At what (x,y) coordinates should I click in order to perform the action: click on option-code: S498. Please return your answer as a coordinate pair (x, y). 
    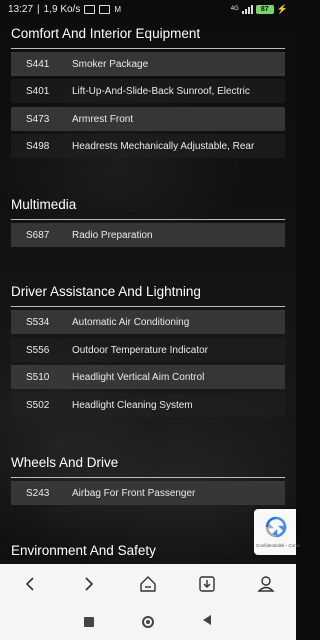
    Looking at the image, I should click on (38, 146).